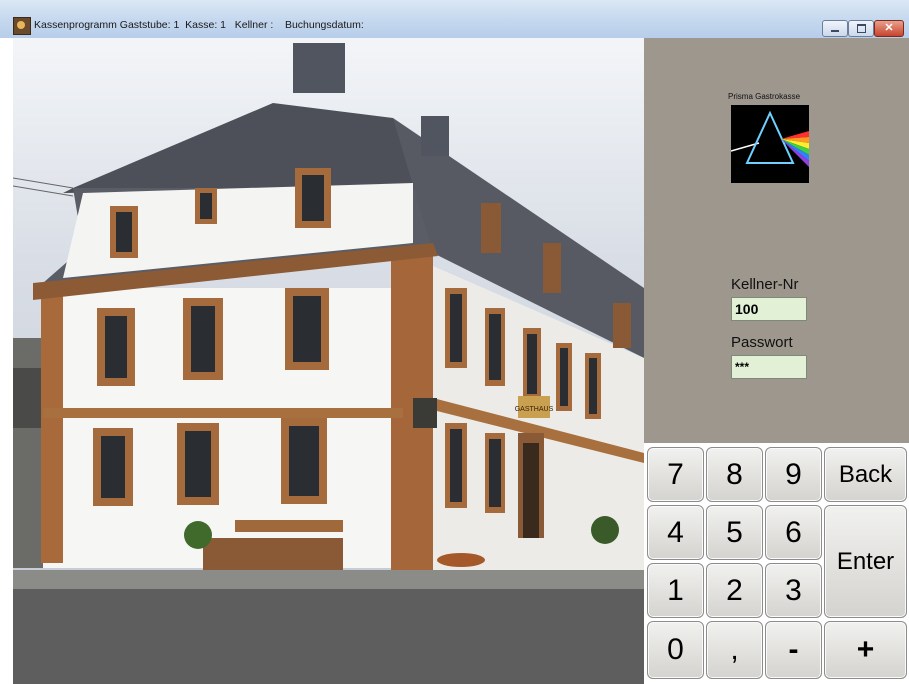  What do you see at coordinates (734, 474) in the screenshot?
I see `key-8: 8` at bounding box center [734, 474].